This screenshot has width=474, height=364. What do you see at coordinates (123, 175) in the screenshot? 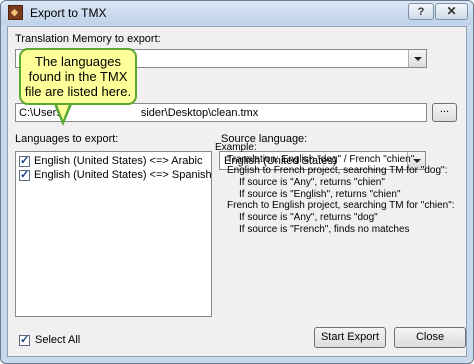
I see `language-label: English (United States) <=> Spanish` at bounding box center [123, 175].